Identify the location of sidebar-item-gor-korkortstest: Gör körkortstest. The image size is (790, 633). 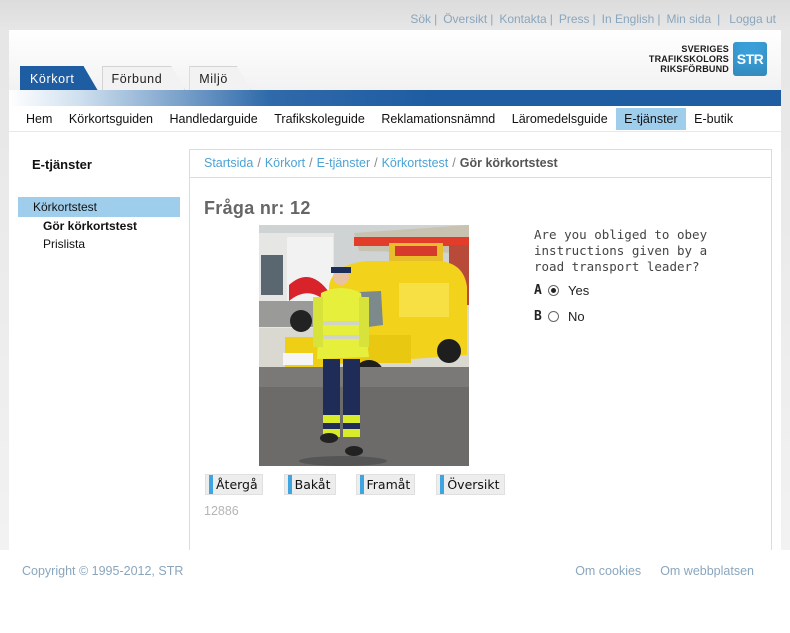
(99, 226).